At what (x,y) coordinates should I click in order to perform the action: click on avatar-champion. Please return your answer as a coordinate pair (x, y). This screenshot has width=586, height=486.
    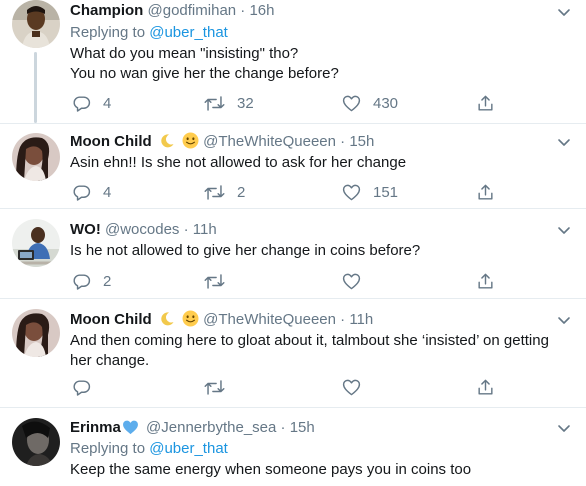
    Looking at the image, I should click on (36, 24).